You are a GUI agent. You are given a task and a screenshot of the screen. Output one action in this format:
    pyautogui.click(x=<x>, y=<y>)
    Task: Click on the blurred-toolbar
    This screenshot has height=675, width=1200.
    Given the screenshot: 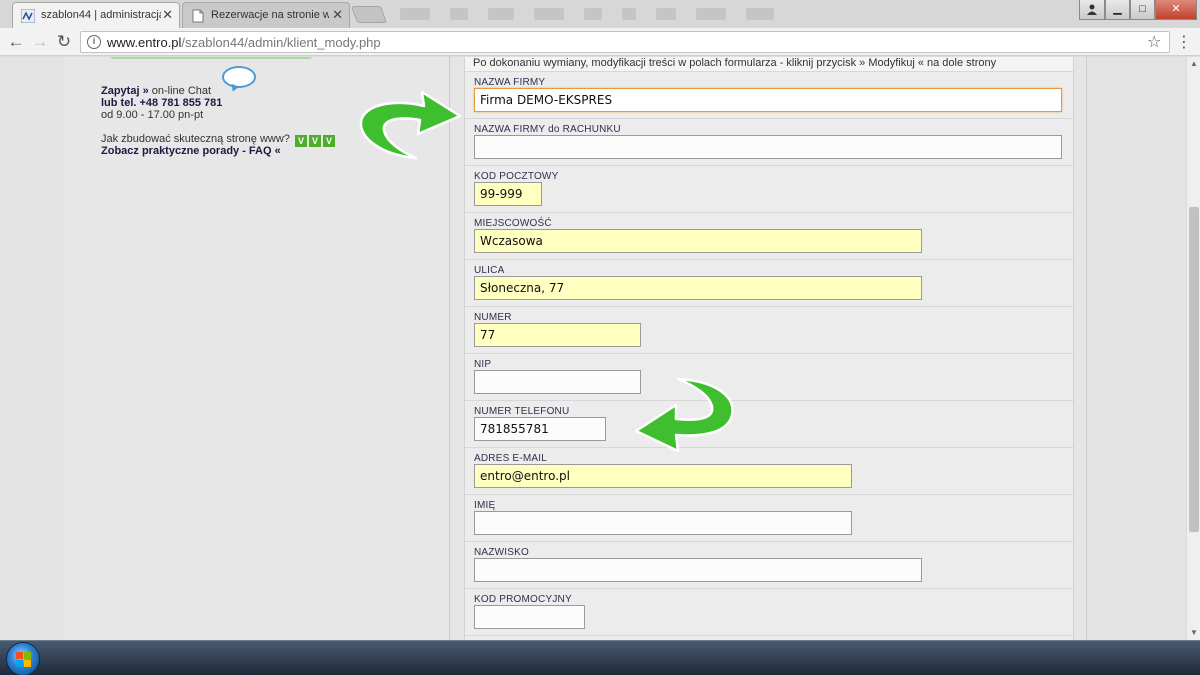 What is the action you would take?
    pyautogui.click(x=740, y=14)
    